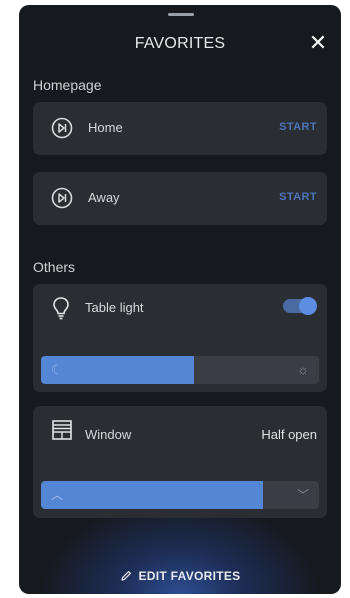 The width and height of the screenshot is (350, 598). Describe the element at coordinates (57, 495) in the screenshot. I see `chevron-up-icon: ︿` at that location.